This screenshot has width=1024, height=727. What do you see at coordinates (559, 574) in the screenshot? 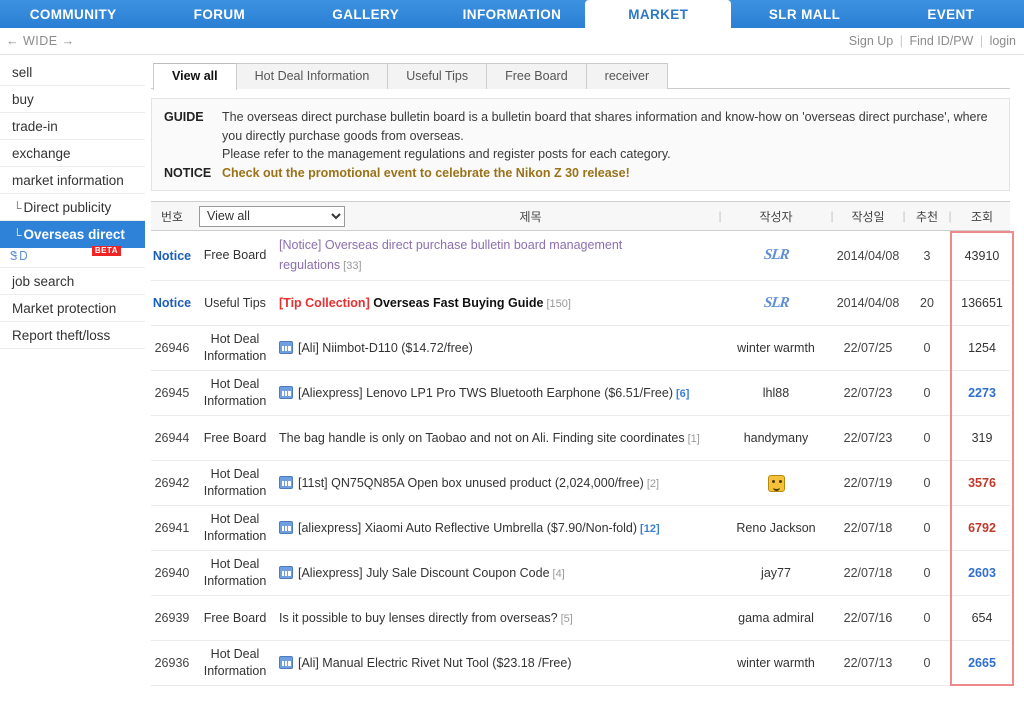
I see `comment-count: [4]` at bounding box center [559, 574].